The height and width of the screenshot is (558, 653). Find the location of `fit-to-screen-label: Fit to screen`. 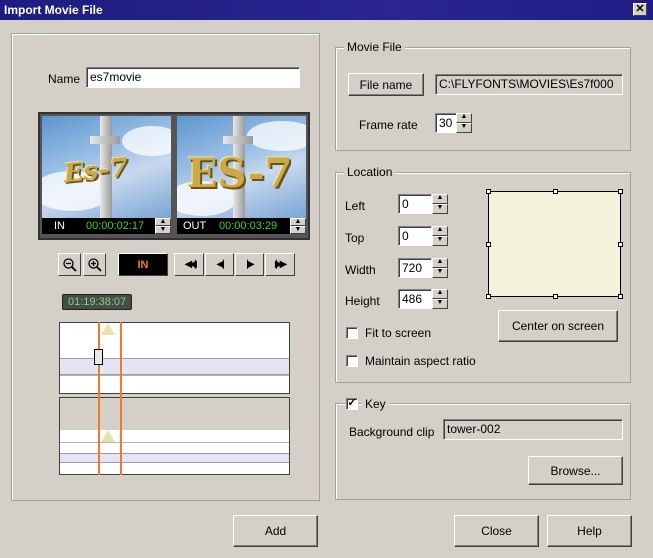

fit-to-screen-label: Fit to screen is located at coordinates (398, 333).